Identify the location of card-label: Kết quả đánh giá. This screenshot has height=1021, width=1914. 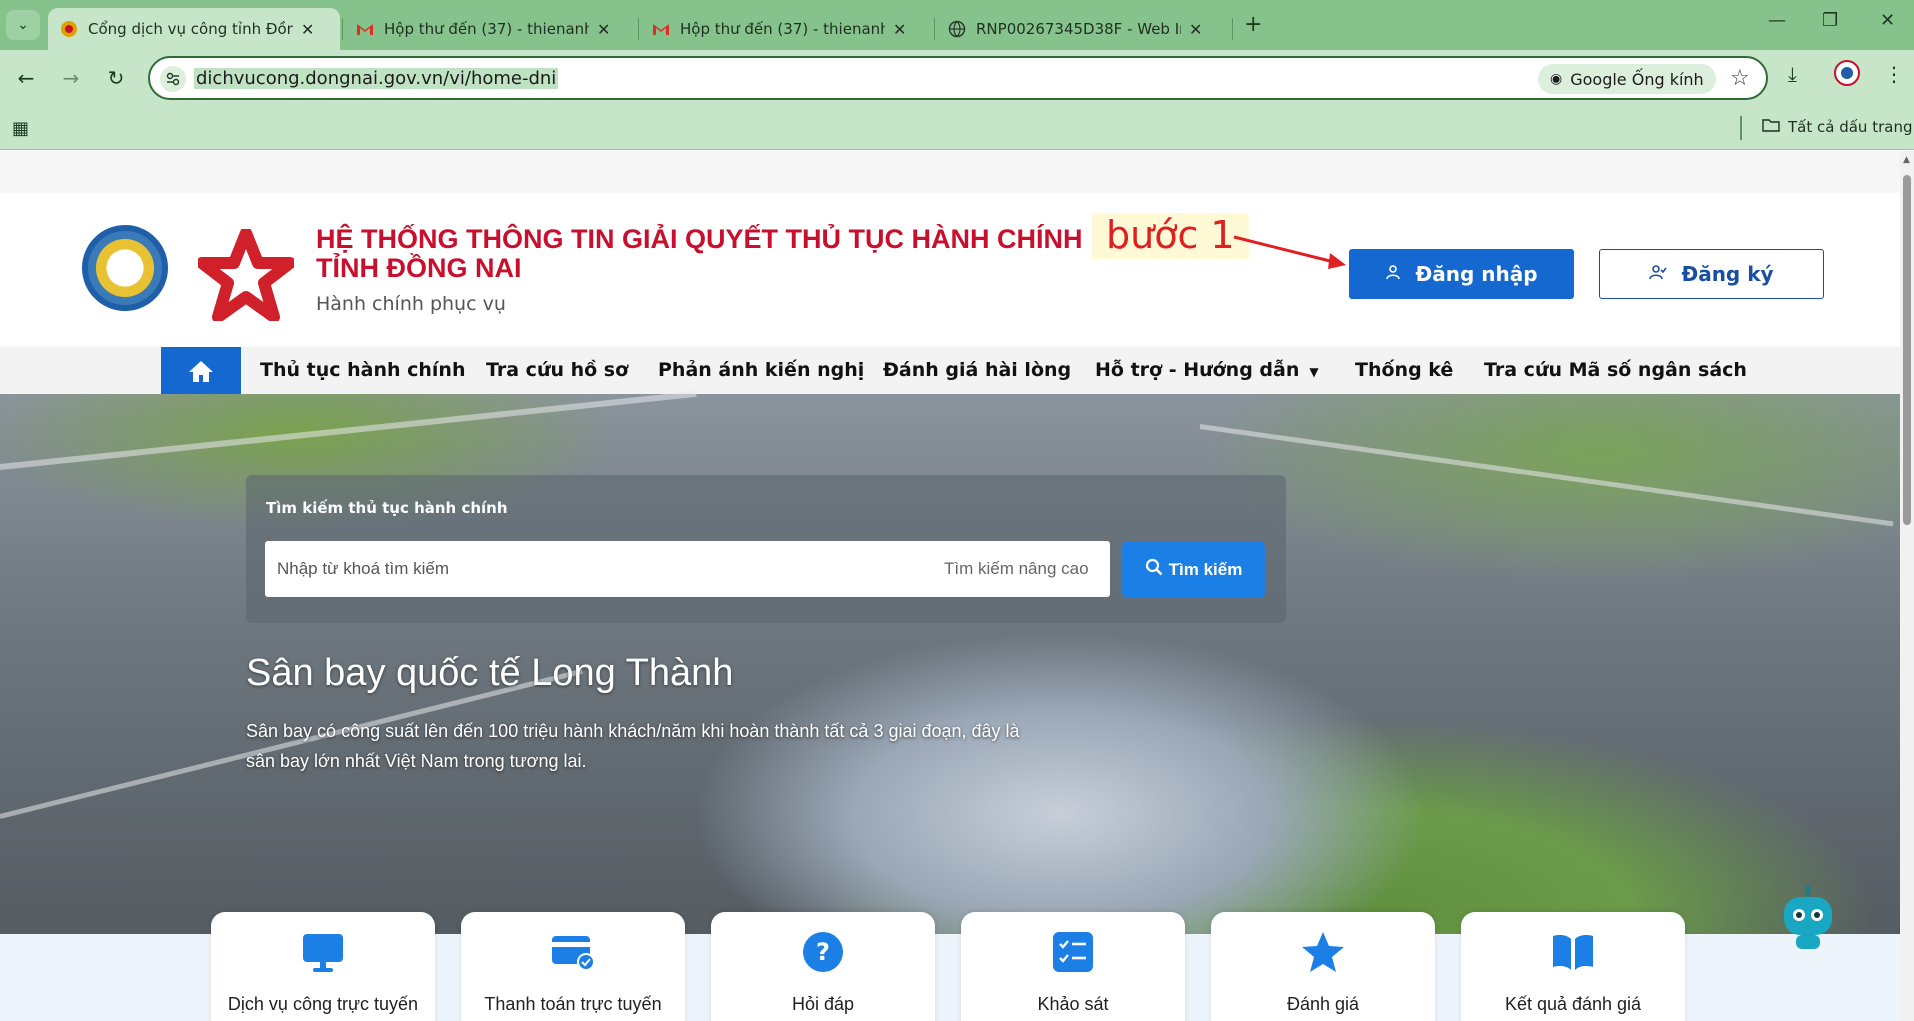
(1573, 1004).